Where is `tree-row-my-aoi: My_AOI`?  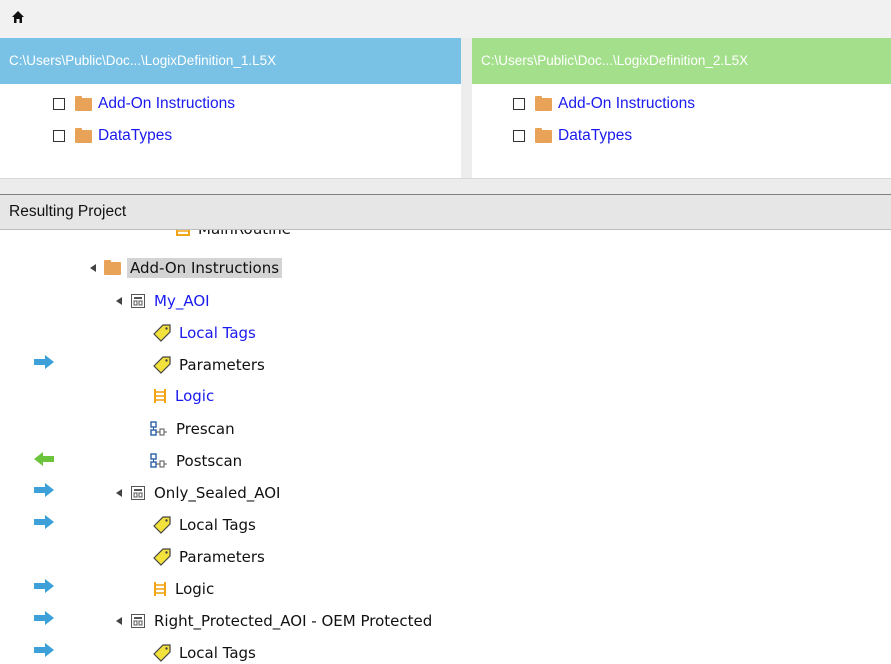
tree-row-my-aoi: My_AOI is located at coordinates (163, 301).